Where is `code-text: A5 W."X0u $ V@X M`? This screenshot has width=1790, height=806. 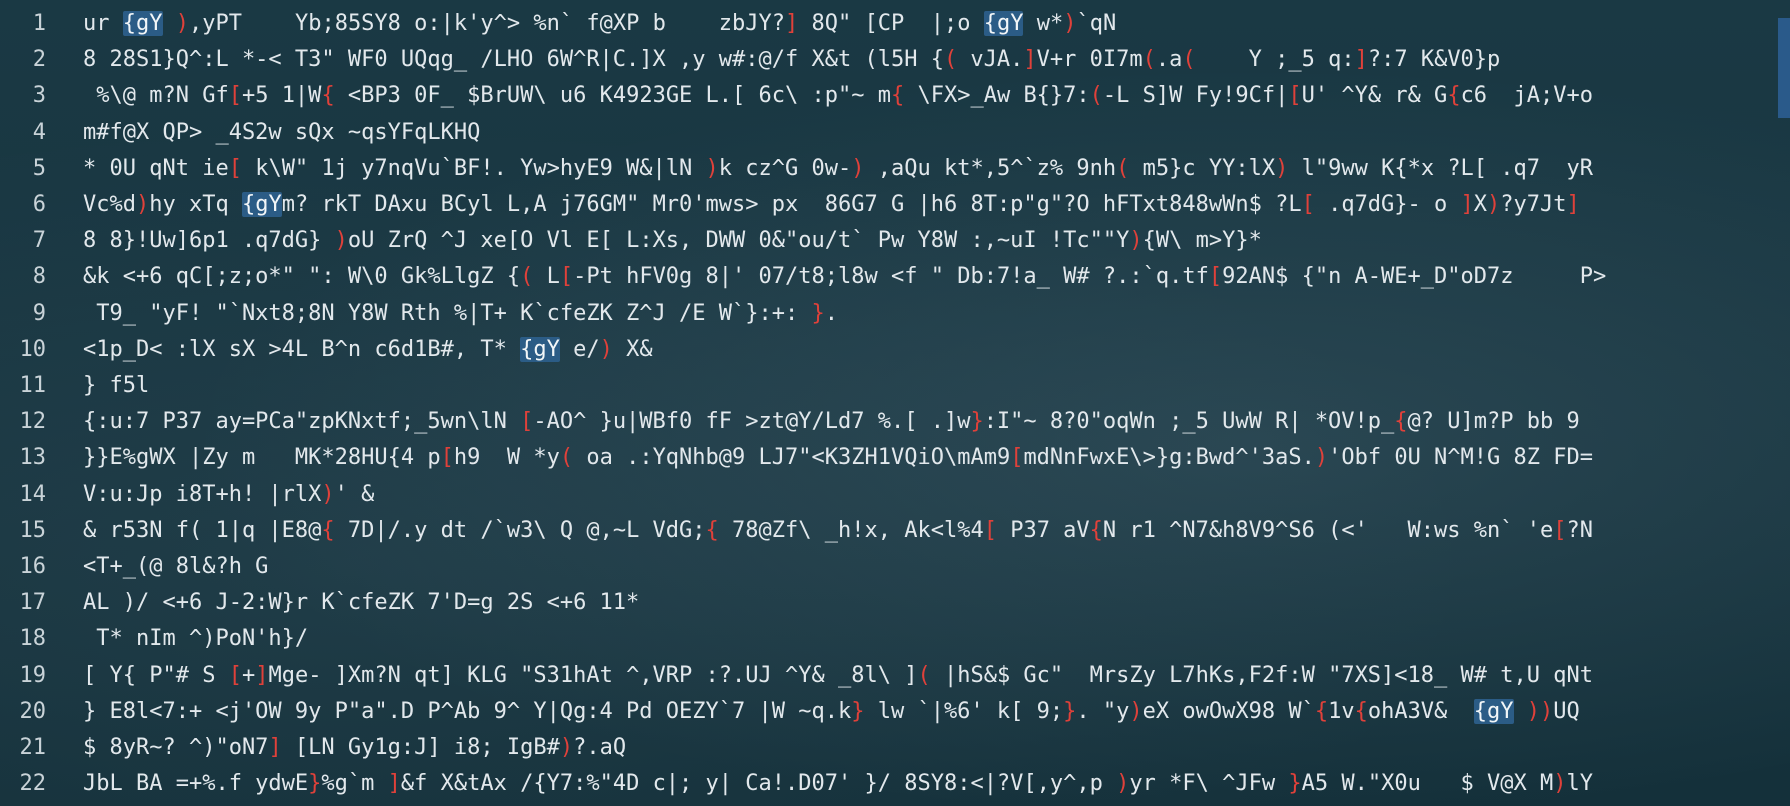
code-text: A5 W."X0u $ V@X M is located at coordinates (1427, 784).